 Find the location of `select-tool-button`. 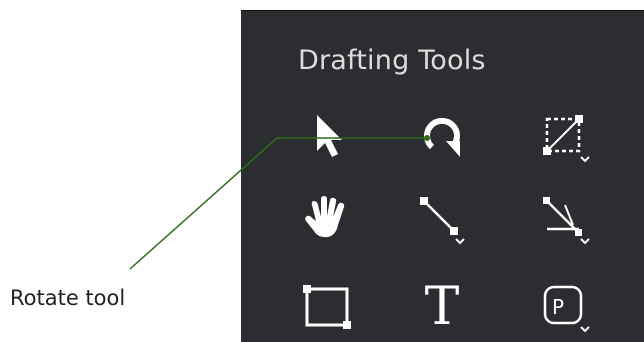

select-tool-button is located at coordinates (327, 137).